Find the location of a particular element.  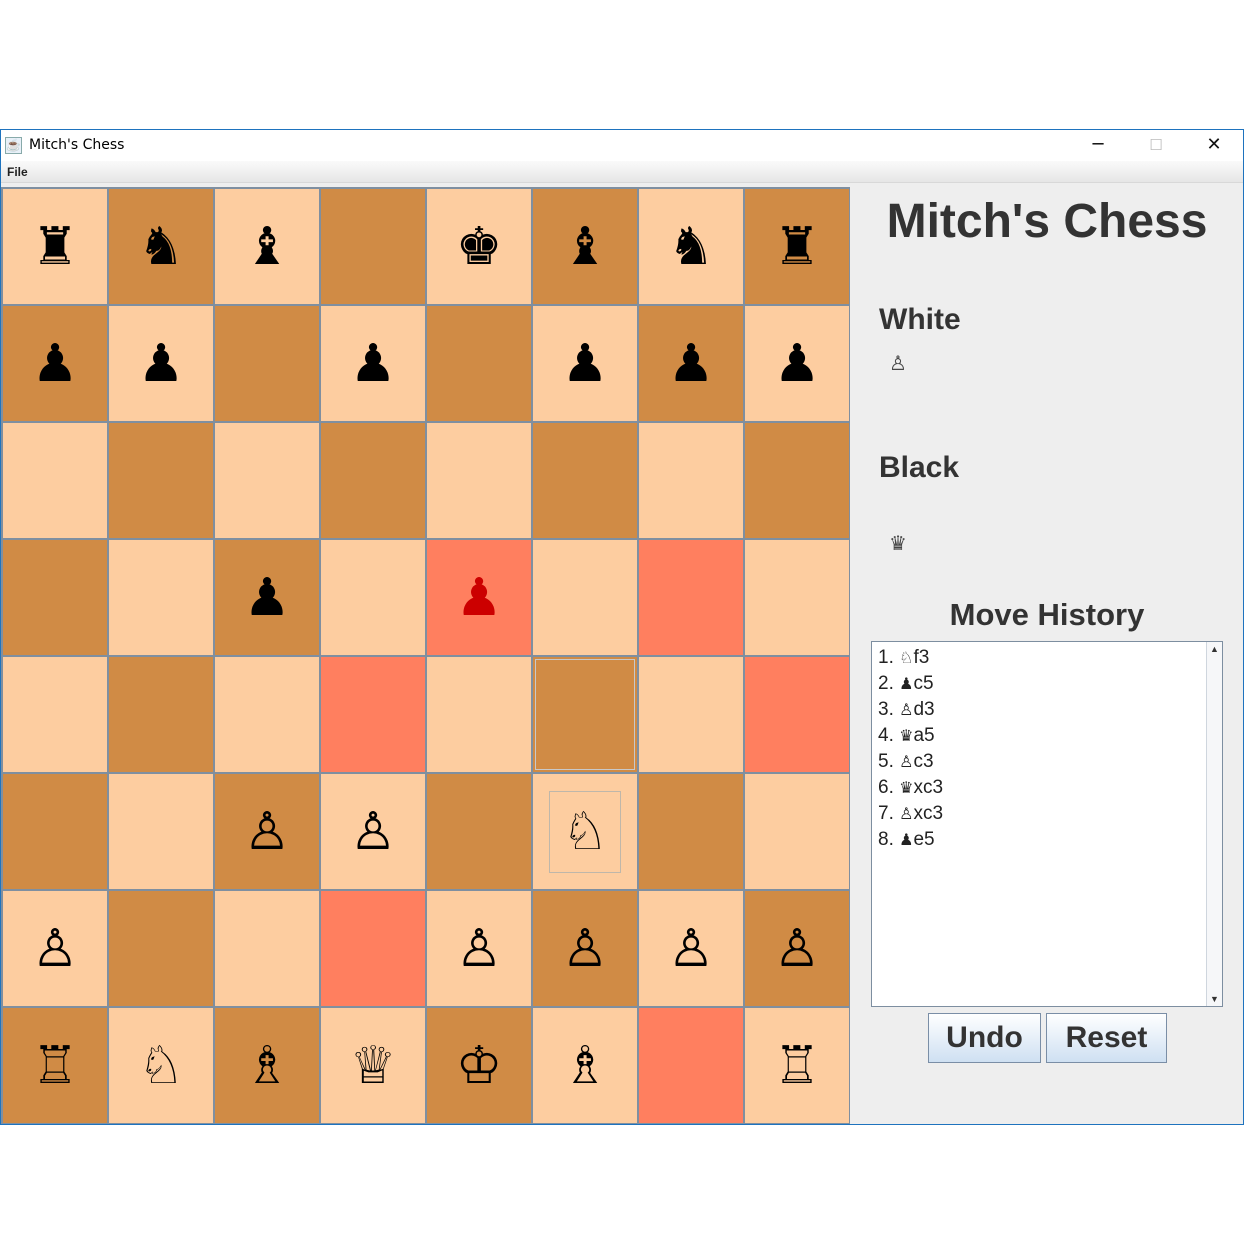

move-history-item: 4. ♛a5 is located at coordinates (1050, 736).